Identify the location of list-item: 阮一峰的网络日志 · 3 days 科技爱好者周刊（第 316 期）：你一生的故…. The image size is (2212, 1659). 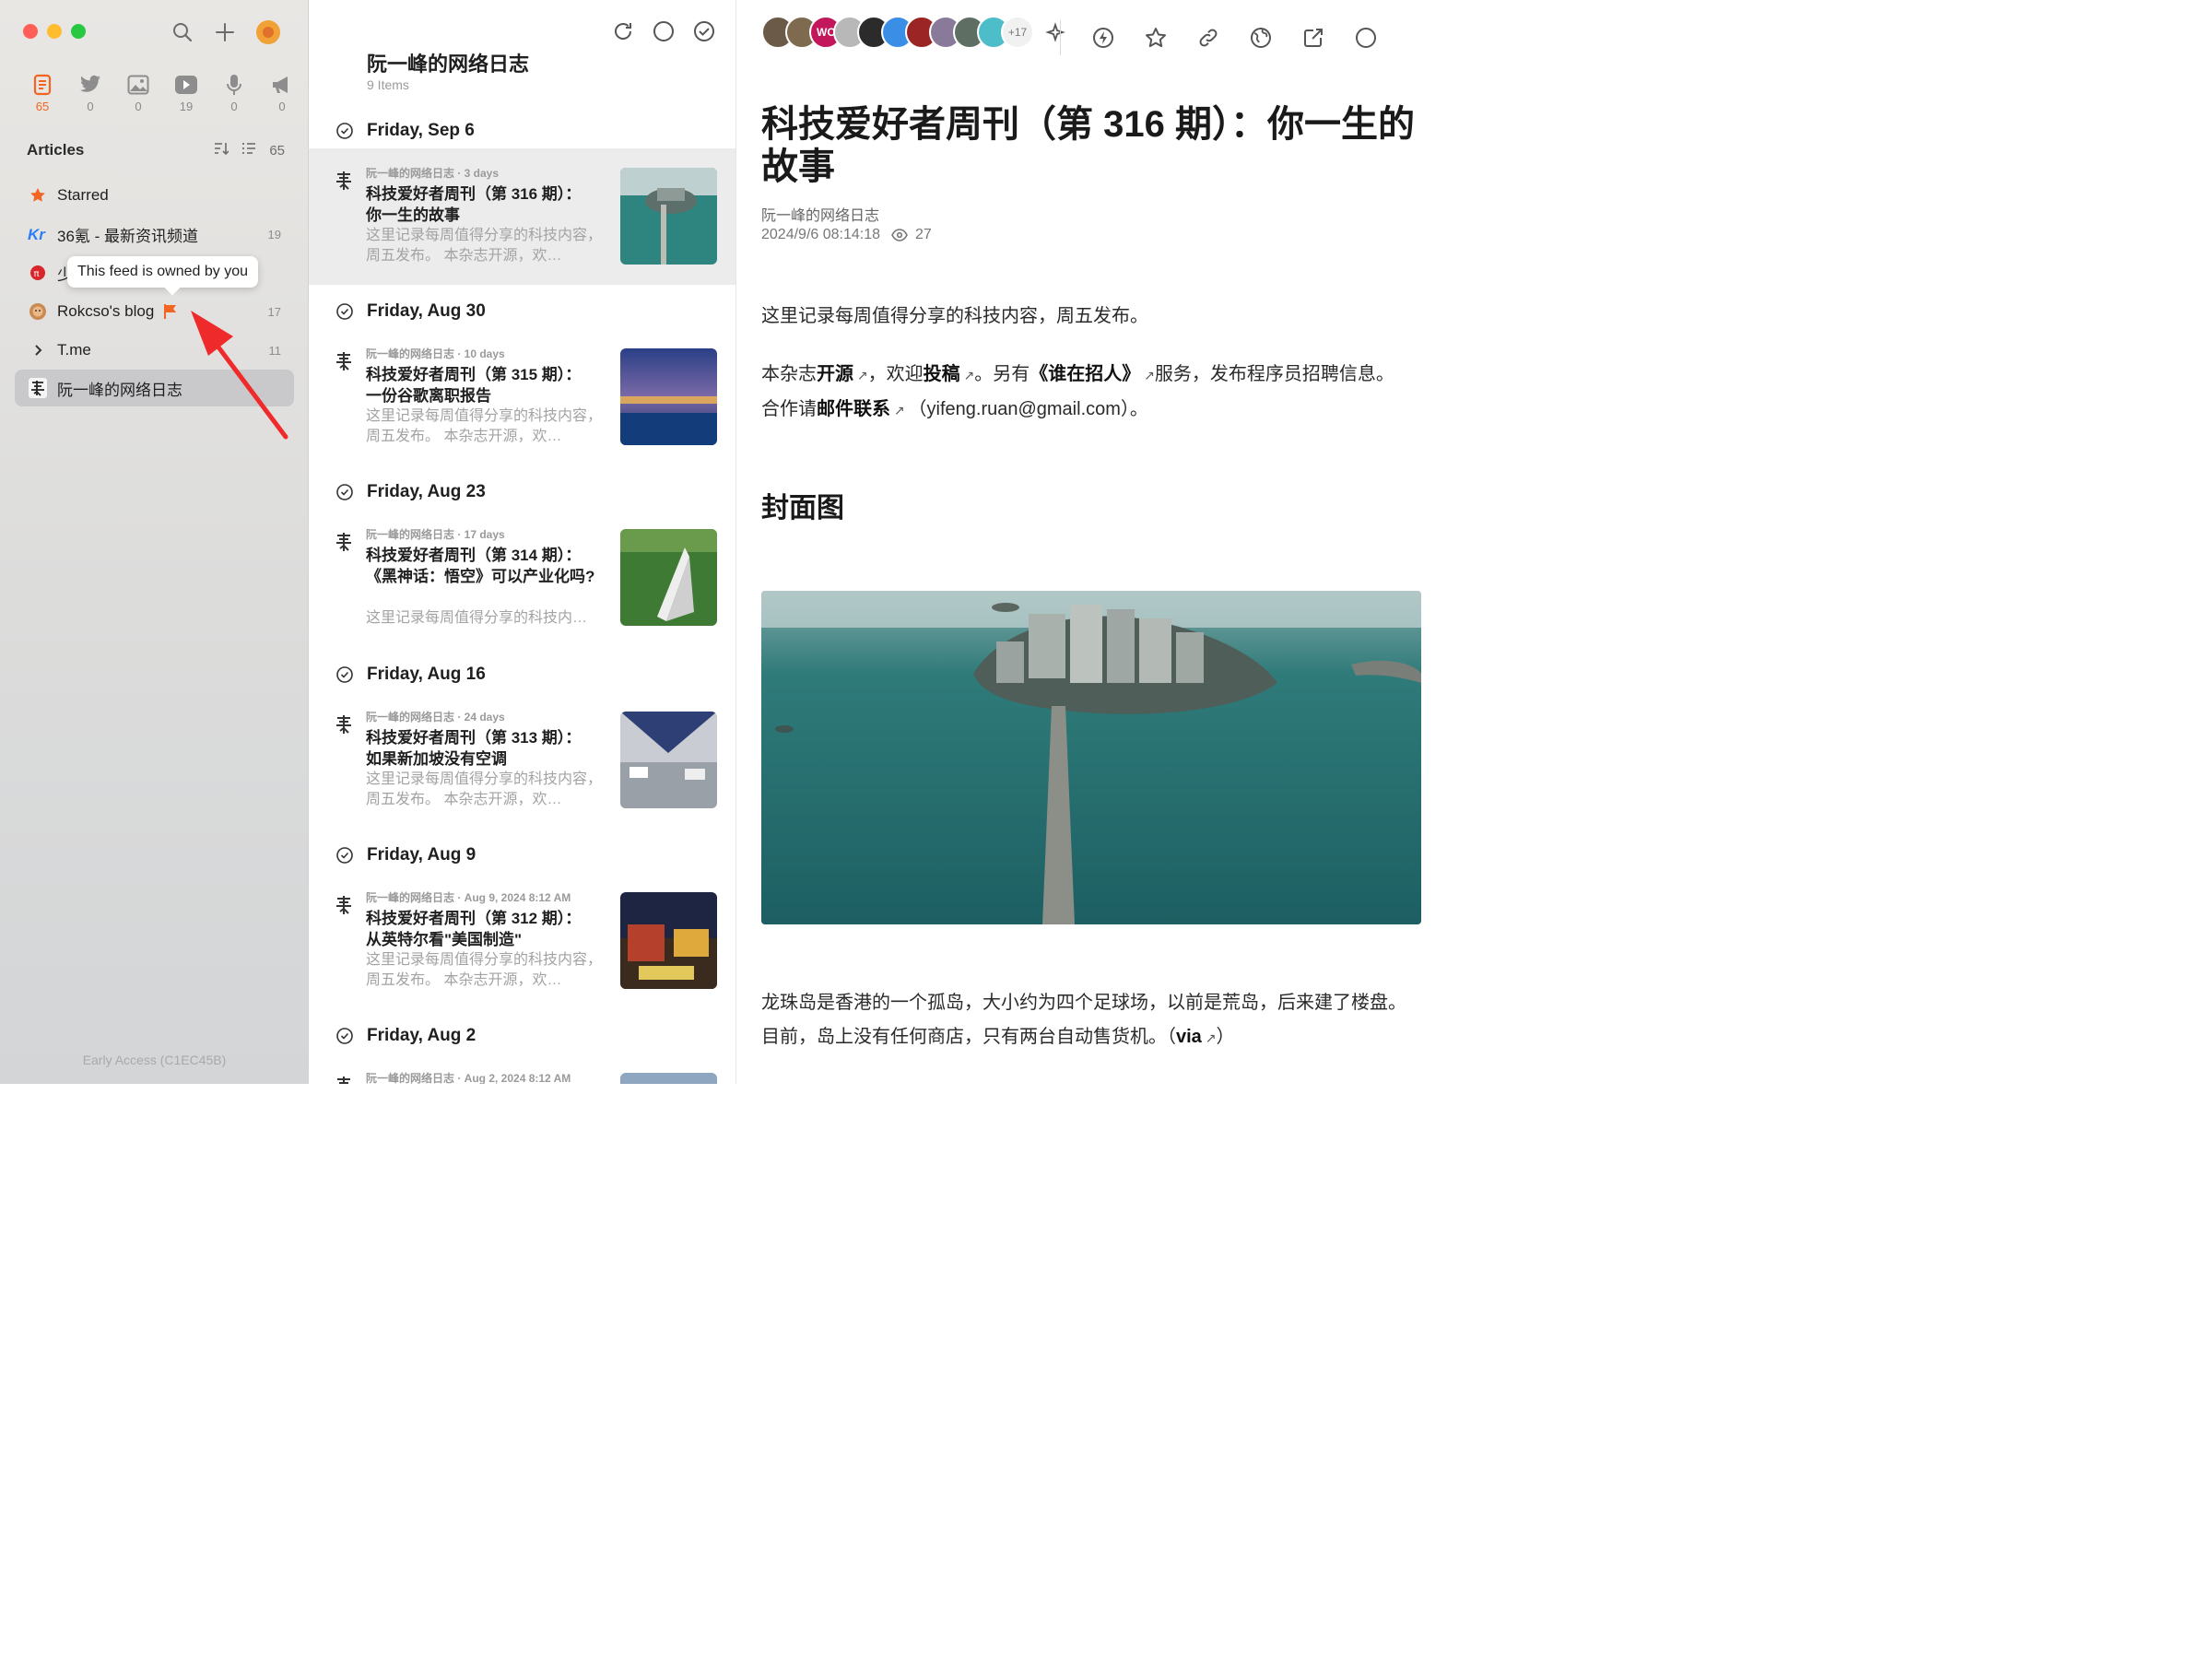
(522, 216).